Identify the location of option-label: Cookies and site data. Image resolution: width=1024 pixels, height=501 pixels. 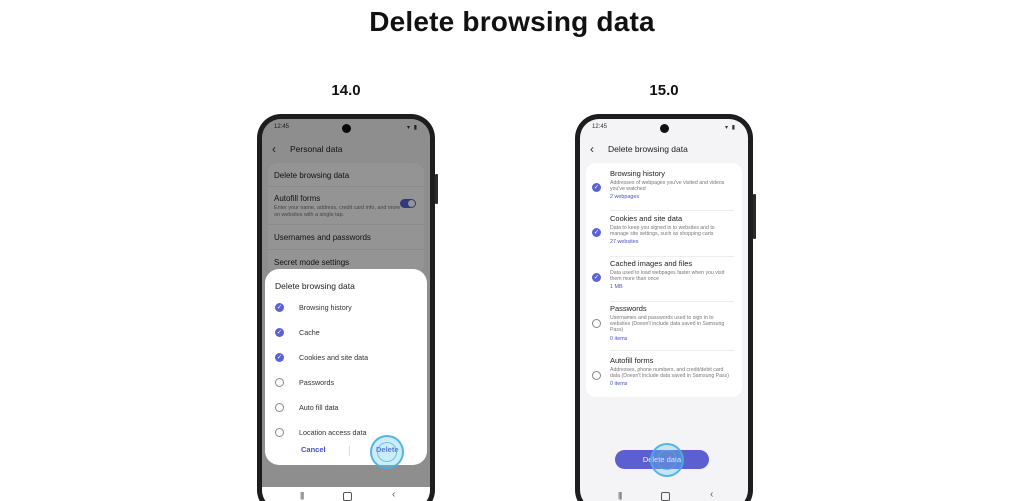
(334, 357).